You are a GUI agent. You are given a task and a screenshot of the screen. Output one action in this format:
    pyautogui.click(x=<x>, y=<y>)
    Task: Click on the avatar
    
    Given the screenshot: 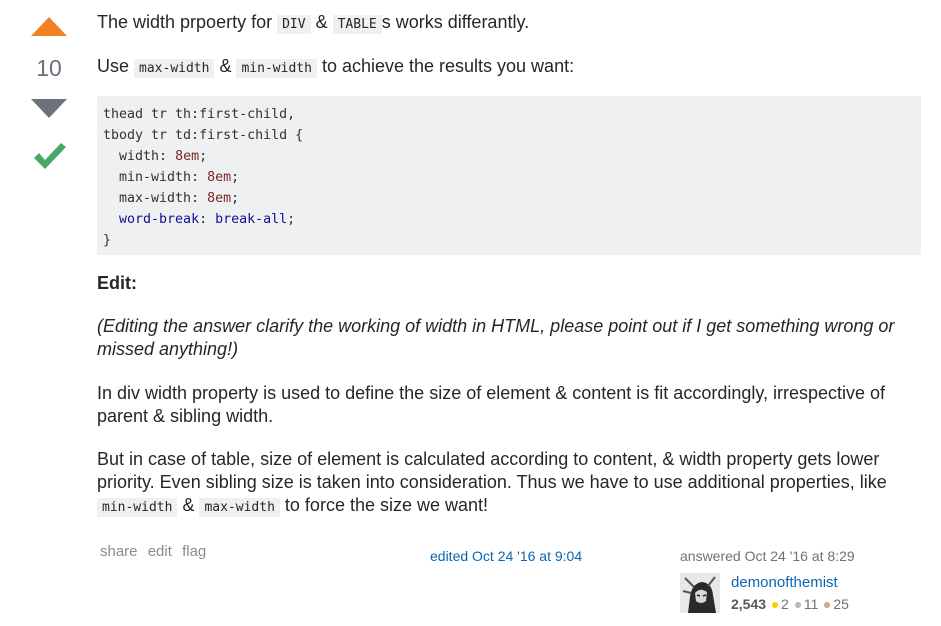 What is the action you would take?
    pyautogui.click(x=700, y=593)
    